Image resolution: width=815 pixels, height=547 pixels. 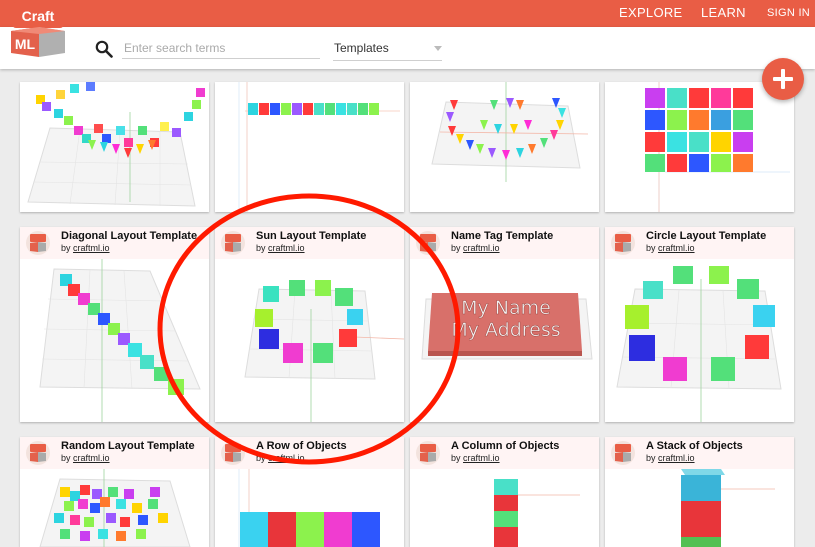 What do you see at coordinates (505, 446) in the screenshot?
I see `card-title: A Column of Objects` at bounding box center [505, 446].